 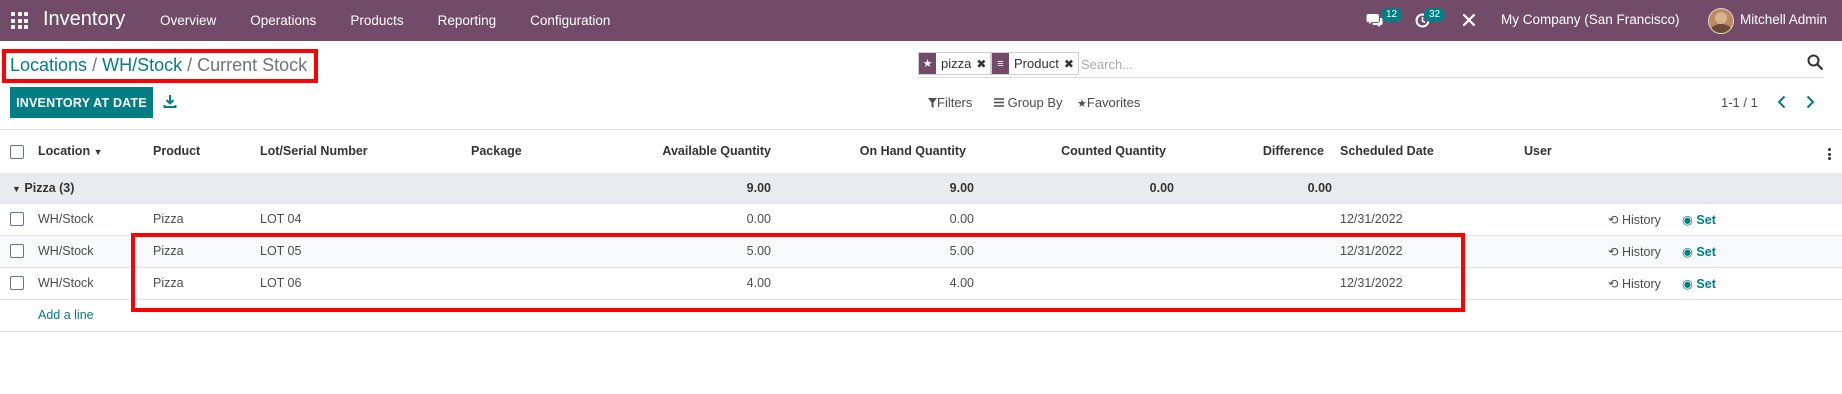 What do you see at coordinates (17, 152) in the screenshot?
I see `select-all-checkbox` at bounding box center [17, 152].